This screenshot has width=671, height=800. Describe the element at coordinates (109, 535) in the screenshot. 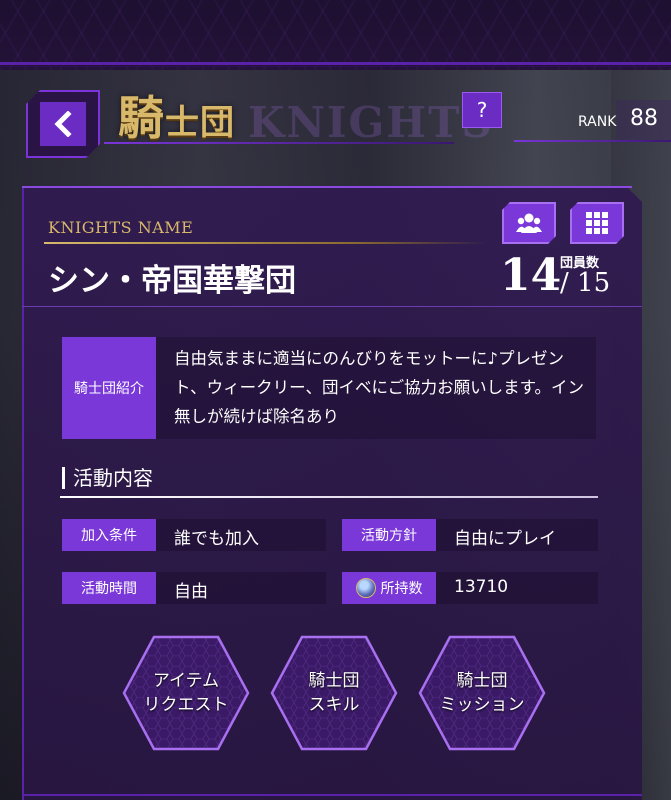

I see `join-condition-label: 加入条件` at that location.